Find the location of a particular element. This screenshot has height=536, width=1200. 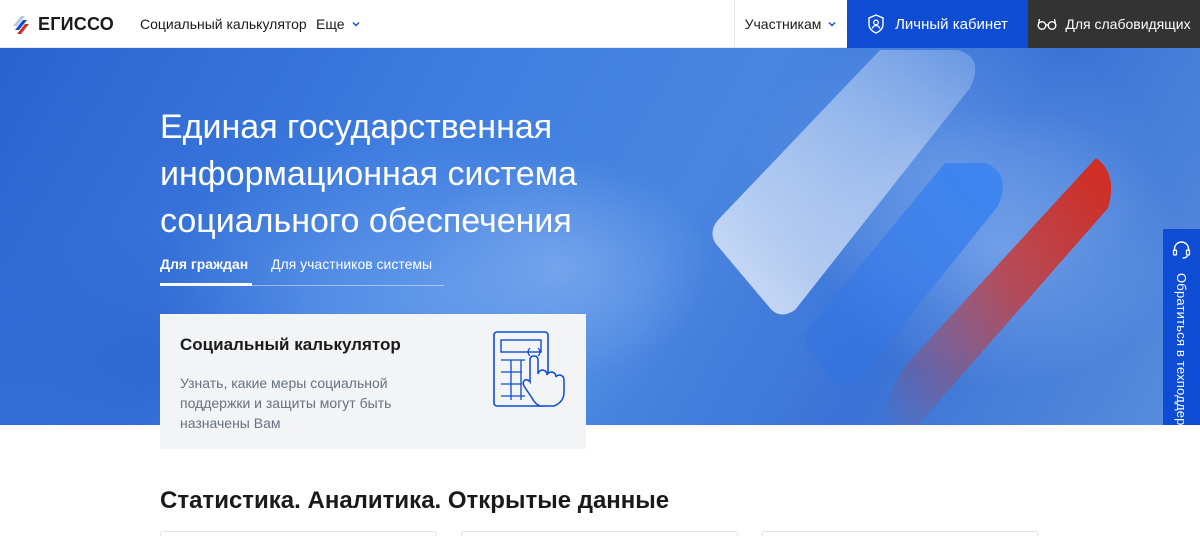

support-tab: Обратиться в техподдержку is located at coordinates (1181, 327).